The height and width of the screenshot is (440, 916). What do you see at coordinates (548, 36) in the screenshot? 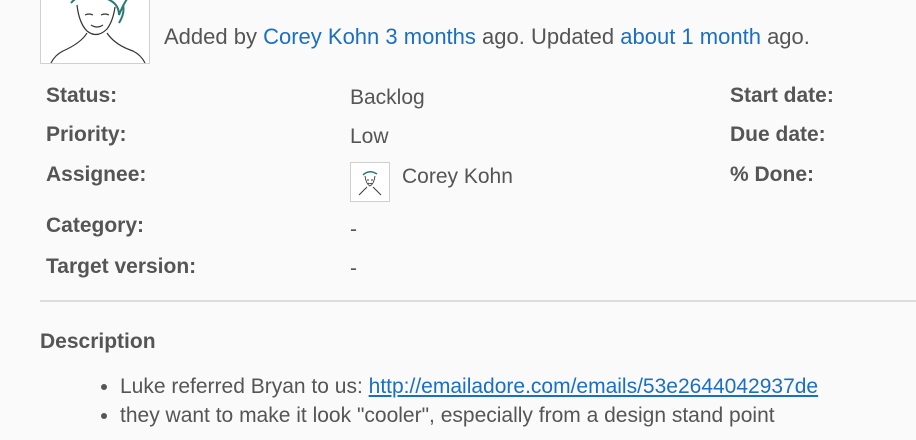
I see `updated-text: ago. Updated` at bounding box center [548, 36].